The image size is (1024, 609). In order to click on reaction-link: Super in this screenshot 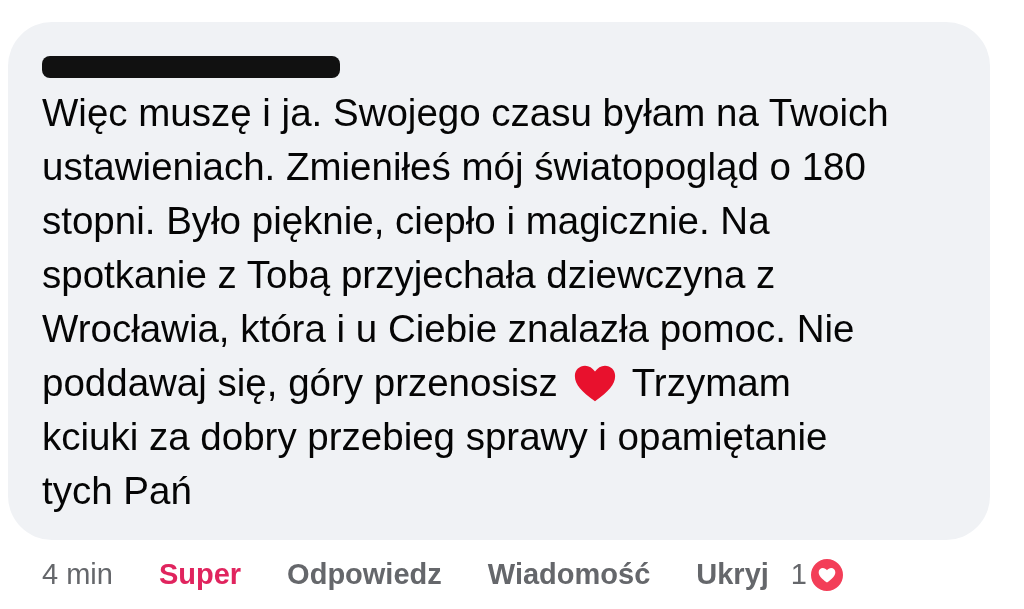, I will do `click(200, 575)`.